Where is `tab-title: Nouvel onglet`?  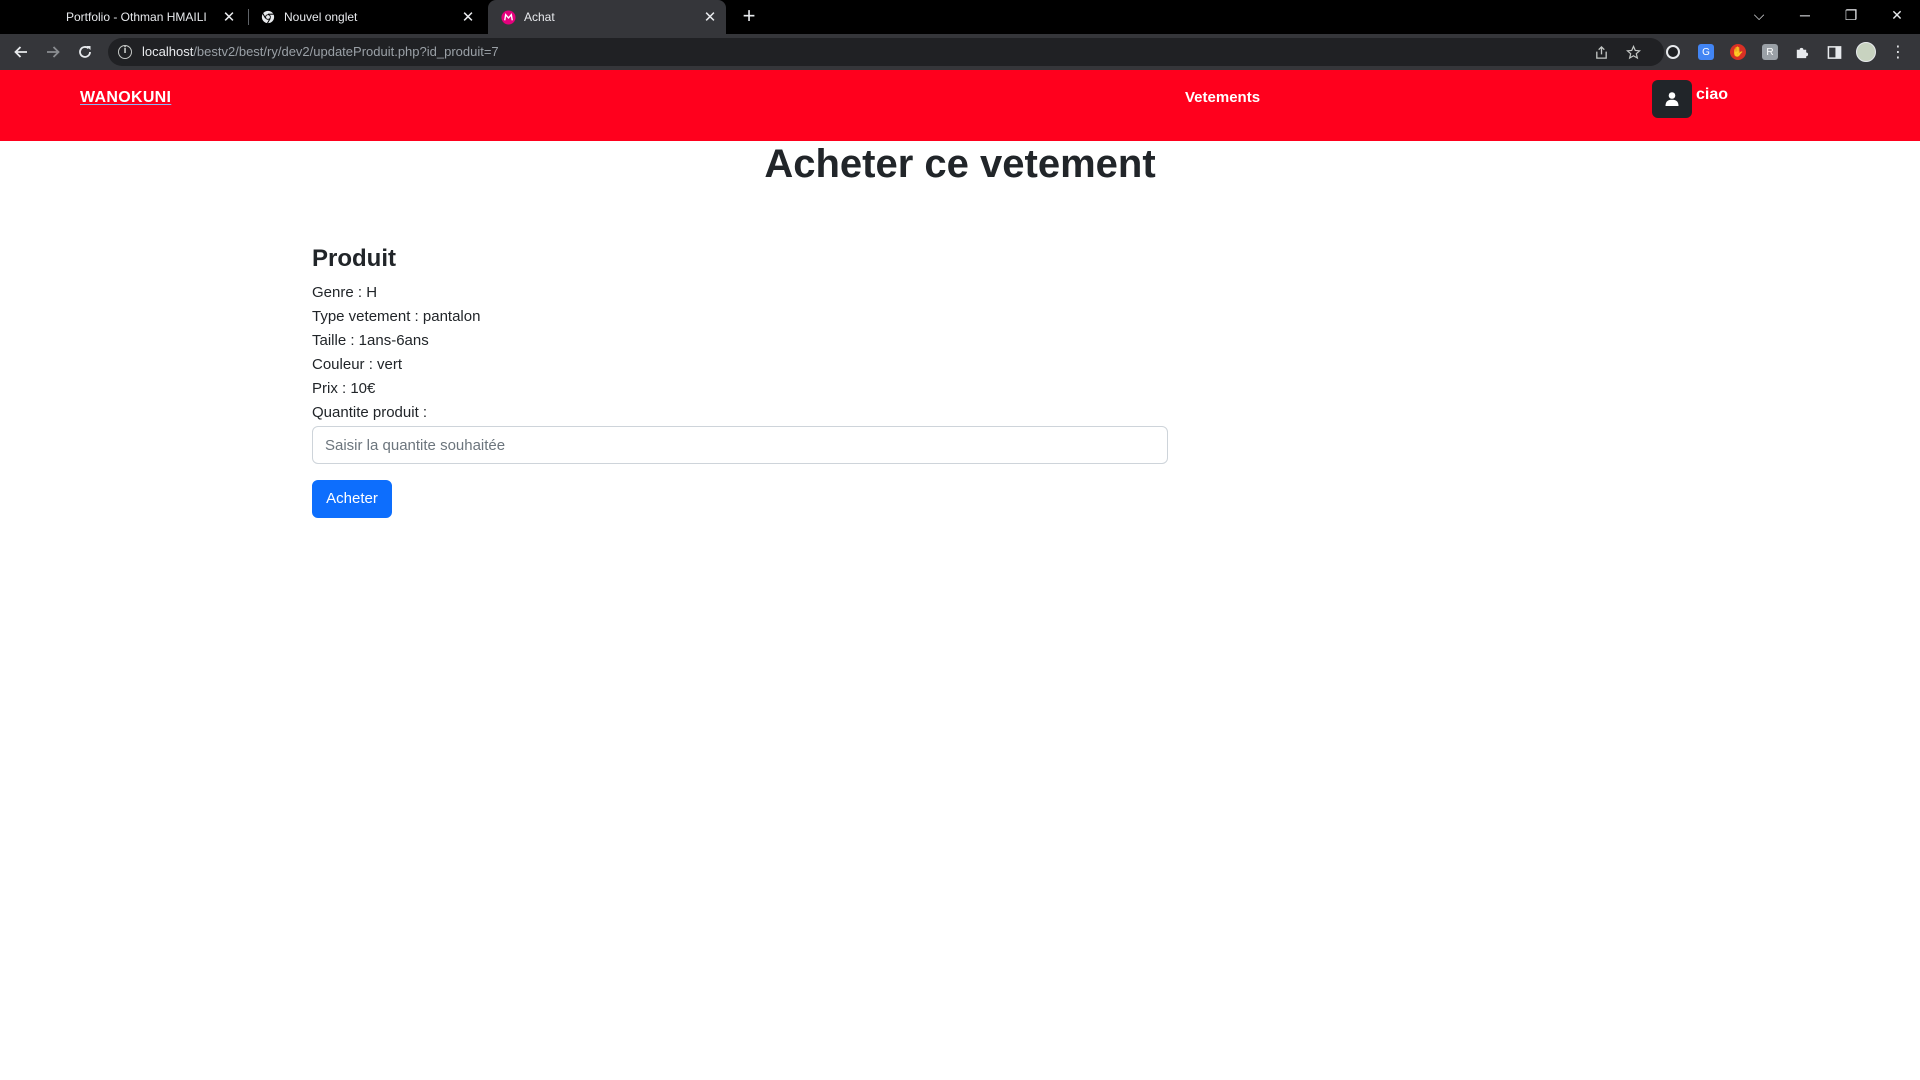 tab-title: Nouvel onglet is located at coordinates (321, 17).